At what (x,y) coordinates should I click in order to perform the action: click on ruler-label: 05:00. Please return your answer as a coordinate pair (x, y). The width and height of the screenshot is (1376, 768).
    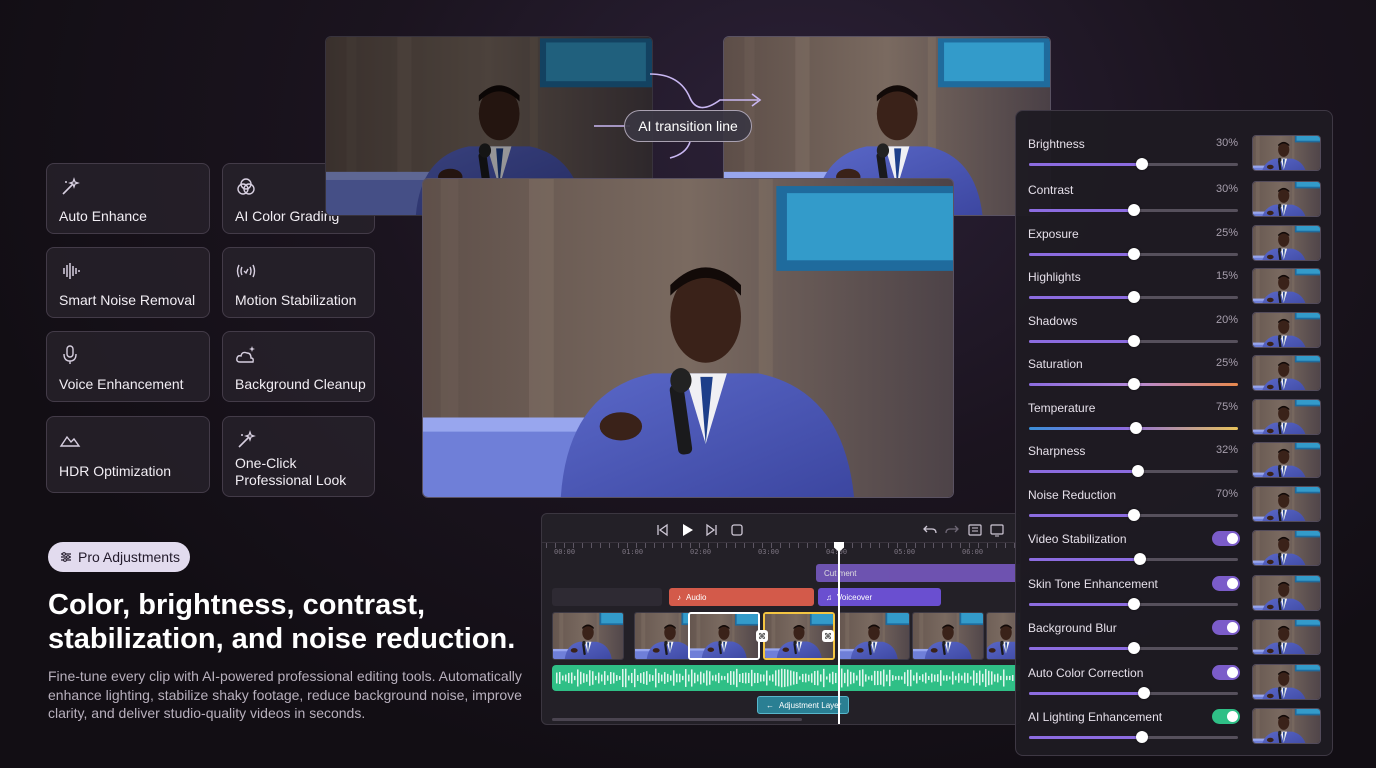
    Looking at the image, I should click on (905, 552).